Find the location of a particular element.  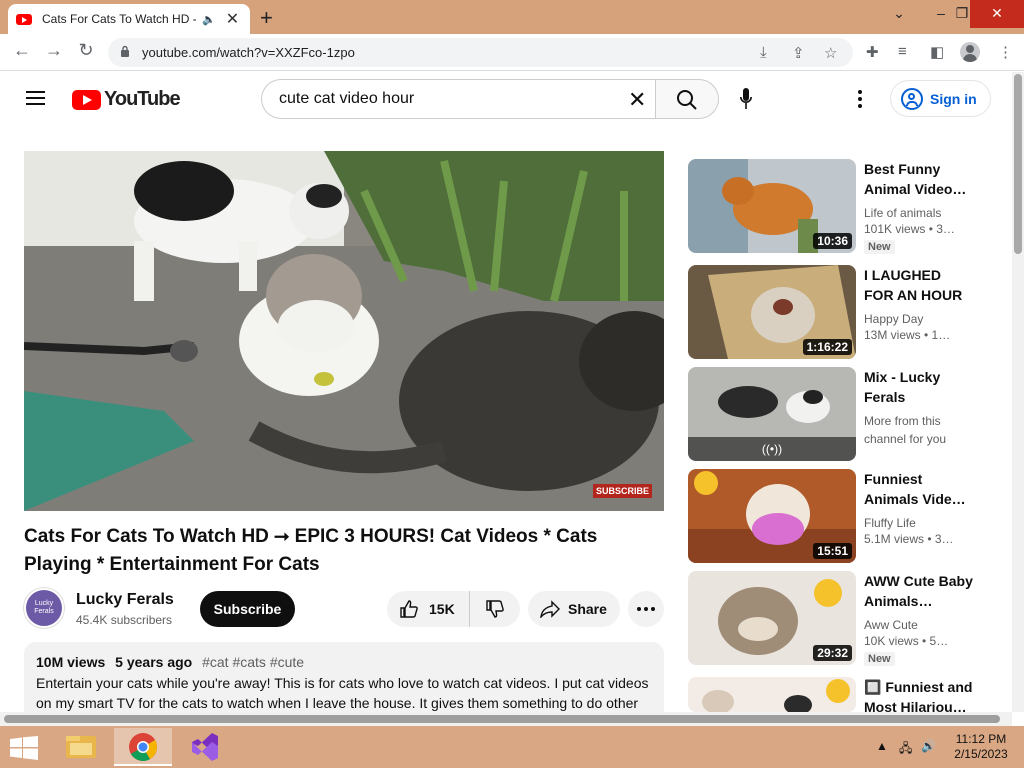

forward-arrow-icon: → is located at coordinates (54, 50).